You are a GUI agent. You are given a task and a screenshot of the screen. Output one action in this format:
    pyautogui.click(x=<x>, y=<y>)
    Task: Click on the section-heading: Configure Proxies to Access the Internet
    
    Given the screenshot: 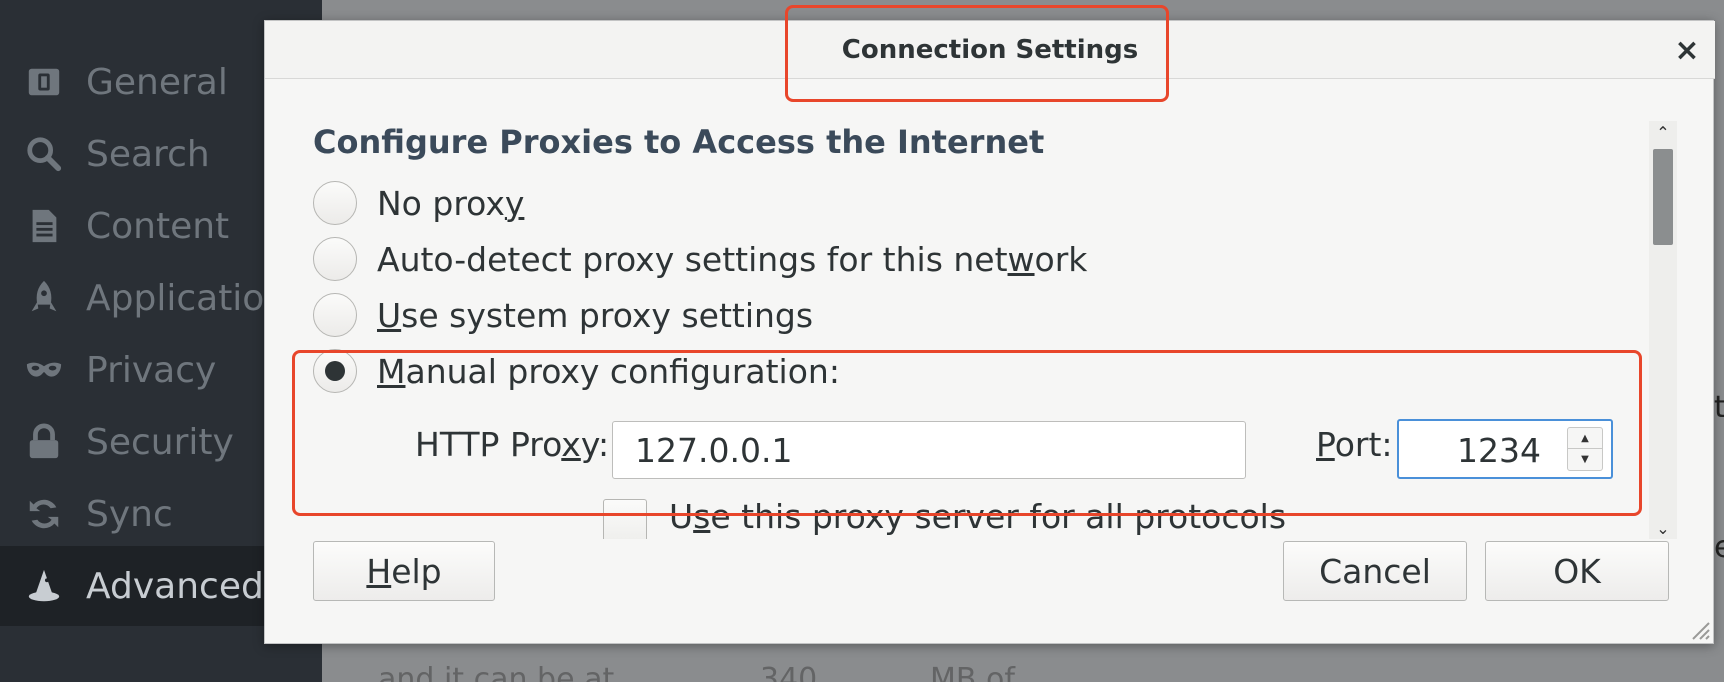 What is the action you would take?
    pyautogui.click(x=679, y=142)
    